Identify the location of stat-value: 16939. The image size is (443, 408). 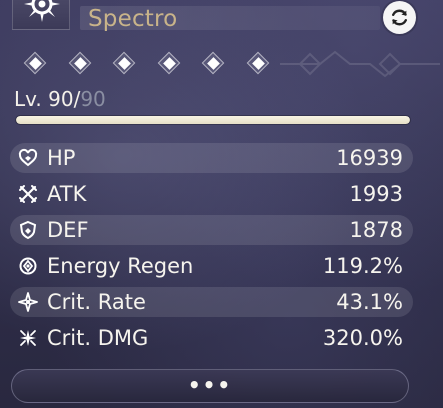
(369, 158).